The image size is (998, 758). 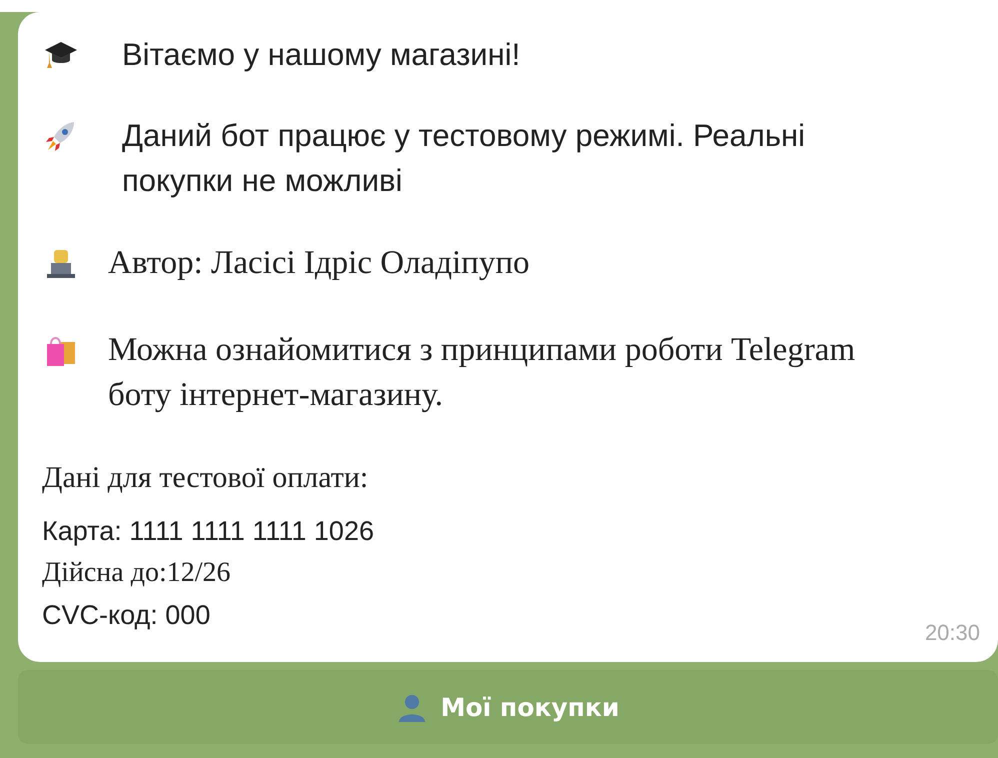 I want to click on payment-heading: Дані для тестової оплати:, so click(x=206, y=478).